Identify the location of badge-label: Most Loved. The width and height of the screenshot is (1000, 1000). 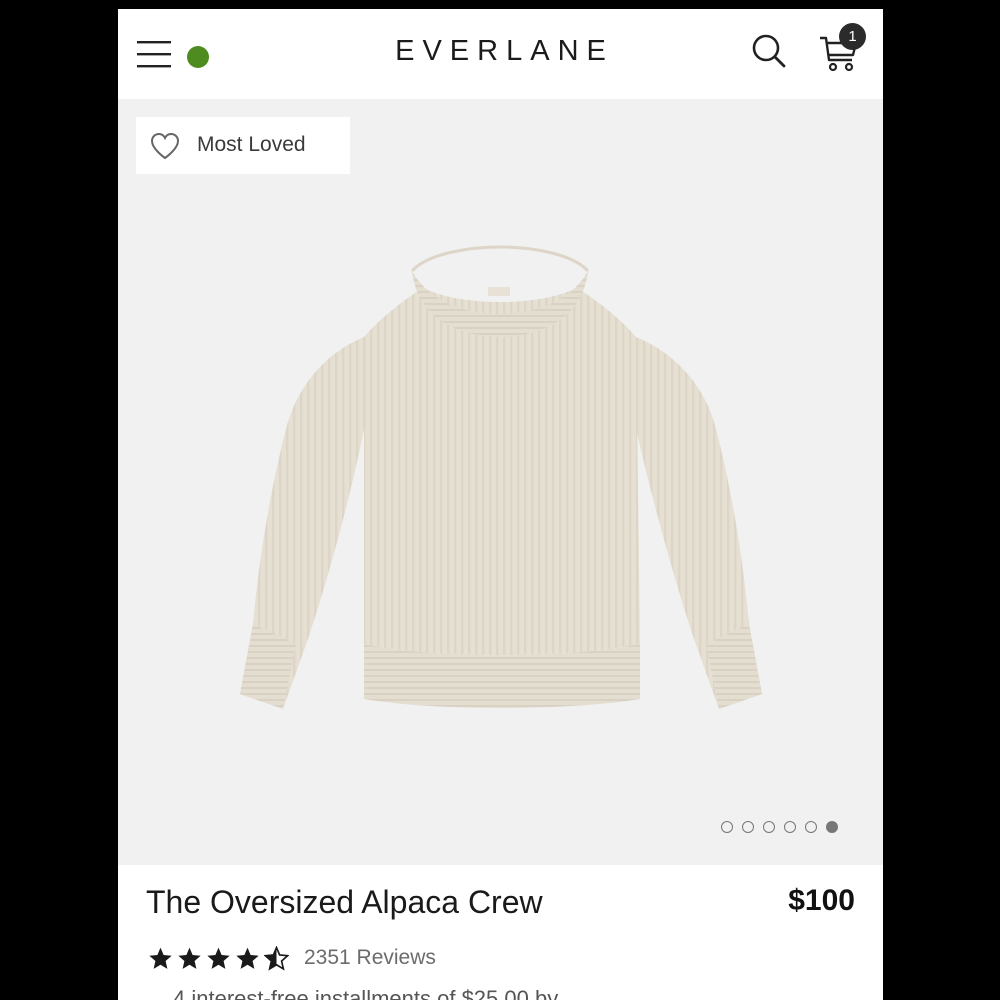
(251, 144).